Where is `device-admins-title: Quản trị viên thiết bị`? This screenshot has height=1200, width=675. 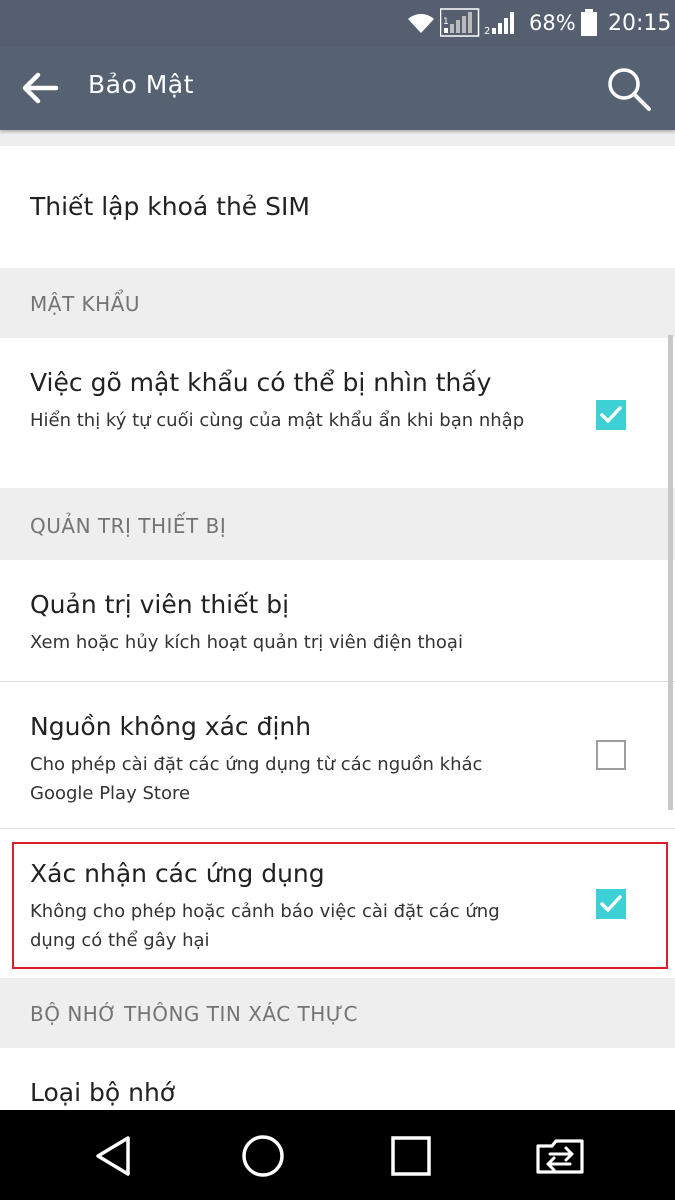 device-admins-title: Quản trị viên thiết bị is located at coordinates (160, 604).